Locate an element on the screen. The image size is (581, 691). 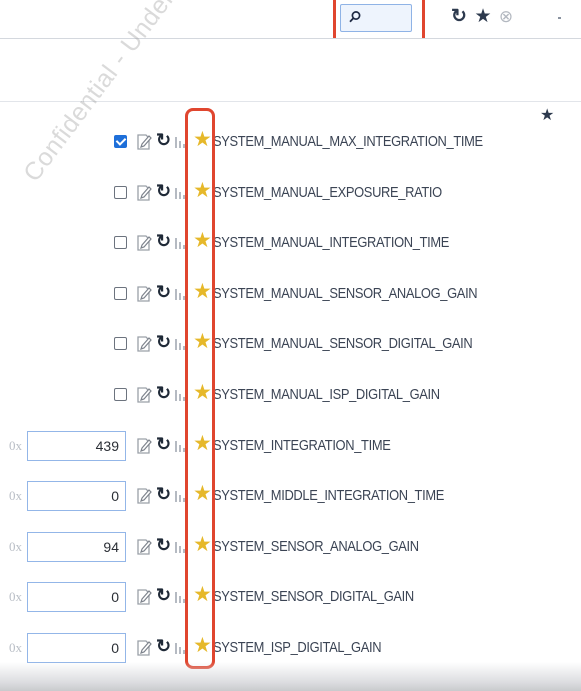
parameter-name: SYSTEM_MANUAL_SENSOR_ANALOG_GAIN is located at coordinates (345, 293).